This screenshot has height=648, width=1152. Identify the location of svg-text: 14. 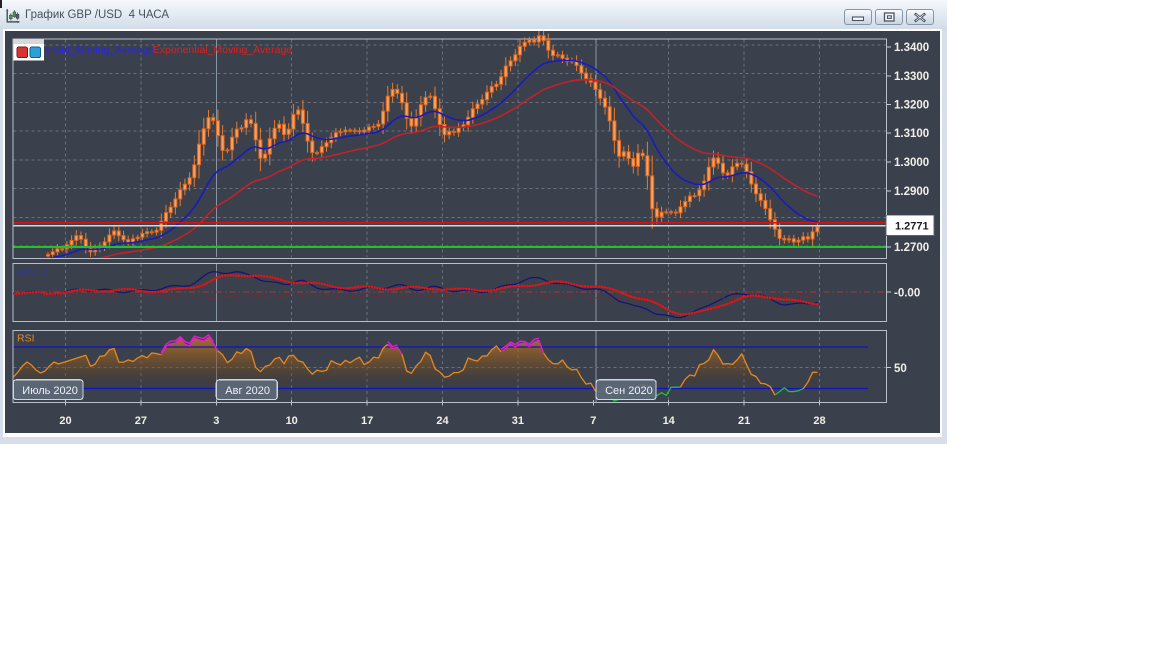
(669, 421).